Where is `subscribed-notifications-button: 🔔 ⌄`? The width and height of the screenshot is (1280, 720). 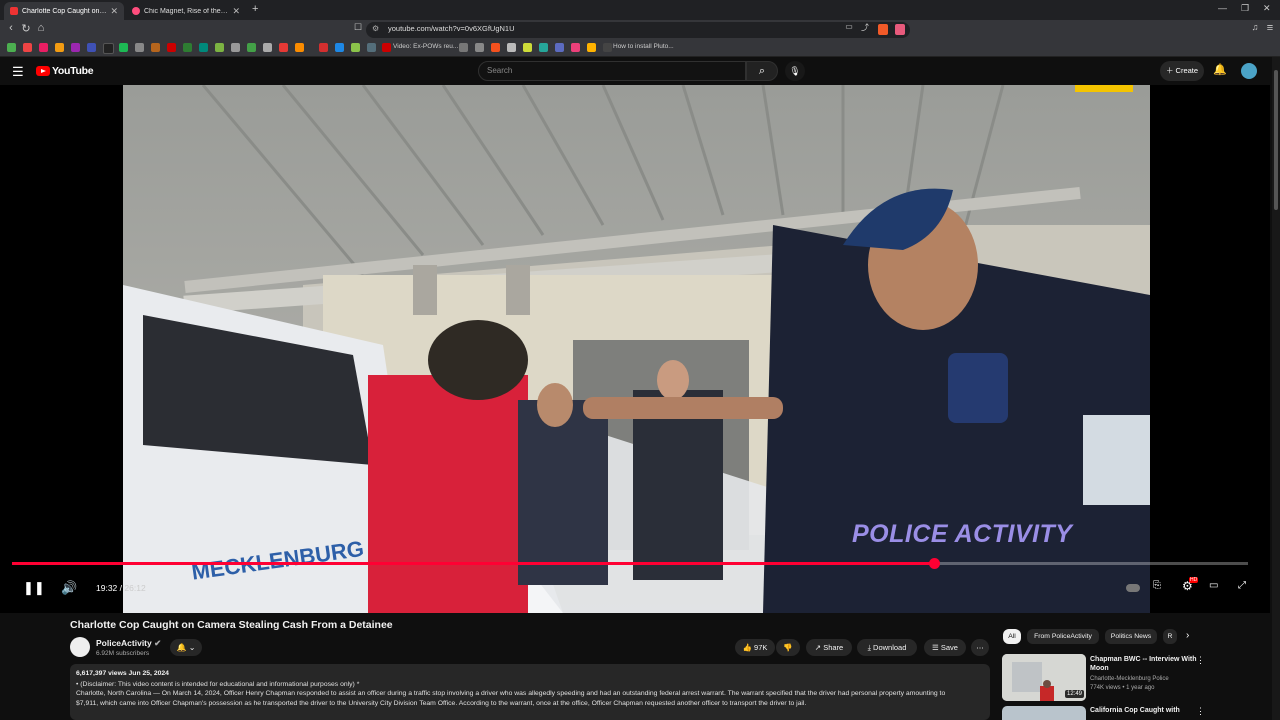
subscribed-notifications-button: 🔔 ⌄ is located at coordinates (186, 647).